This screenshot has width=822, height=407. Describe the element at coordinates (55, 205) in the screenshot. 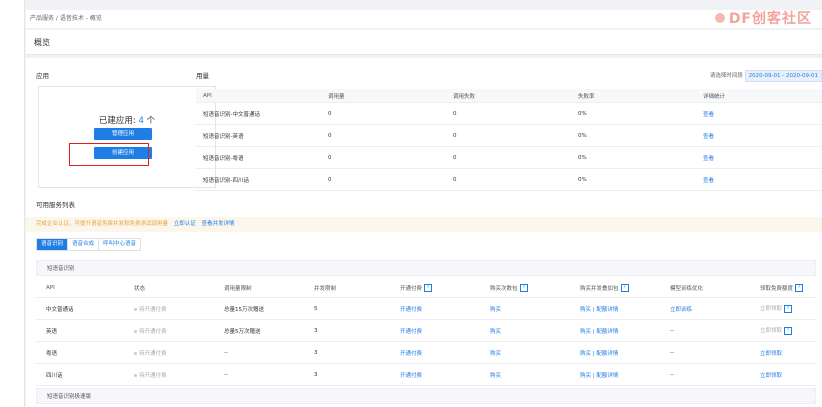

I see `services-section-label: 可用服务列表` at that location.